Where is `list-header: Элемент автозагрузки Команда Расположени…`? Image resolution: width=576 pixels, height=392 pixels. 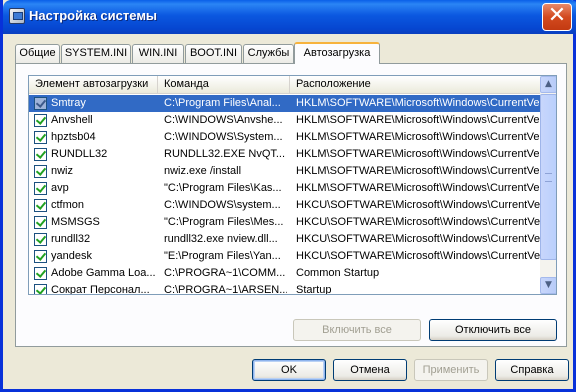
list-header: Элемент автозагрузки Команда Расположени… is located at coordinates (284, 85).